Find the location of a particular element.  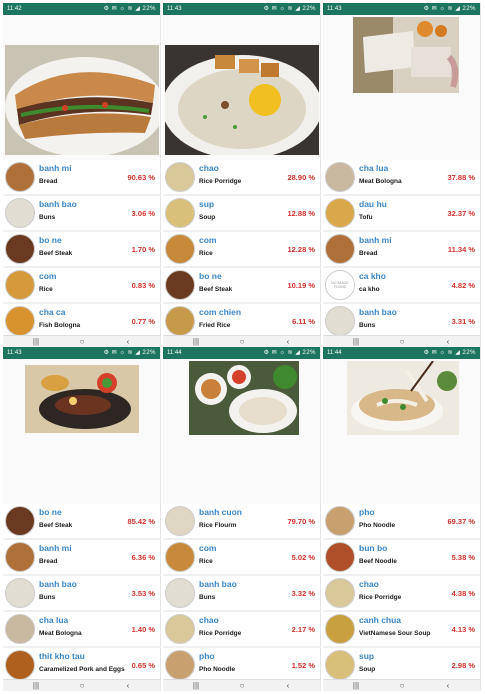

food-name: cha lua is located at coordinates (374, 168).